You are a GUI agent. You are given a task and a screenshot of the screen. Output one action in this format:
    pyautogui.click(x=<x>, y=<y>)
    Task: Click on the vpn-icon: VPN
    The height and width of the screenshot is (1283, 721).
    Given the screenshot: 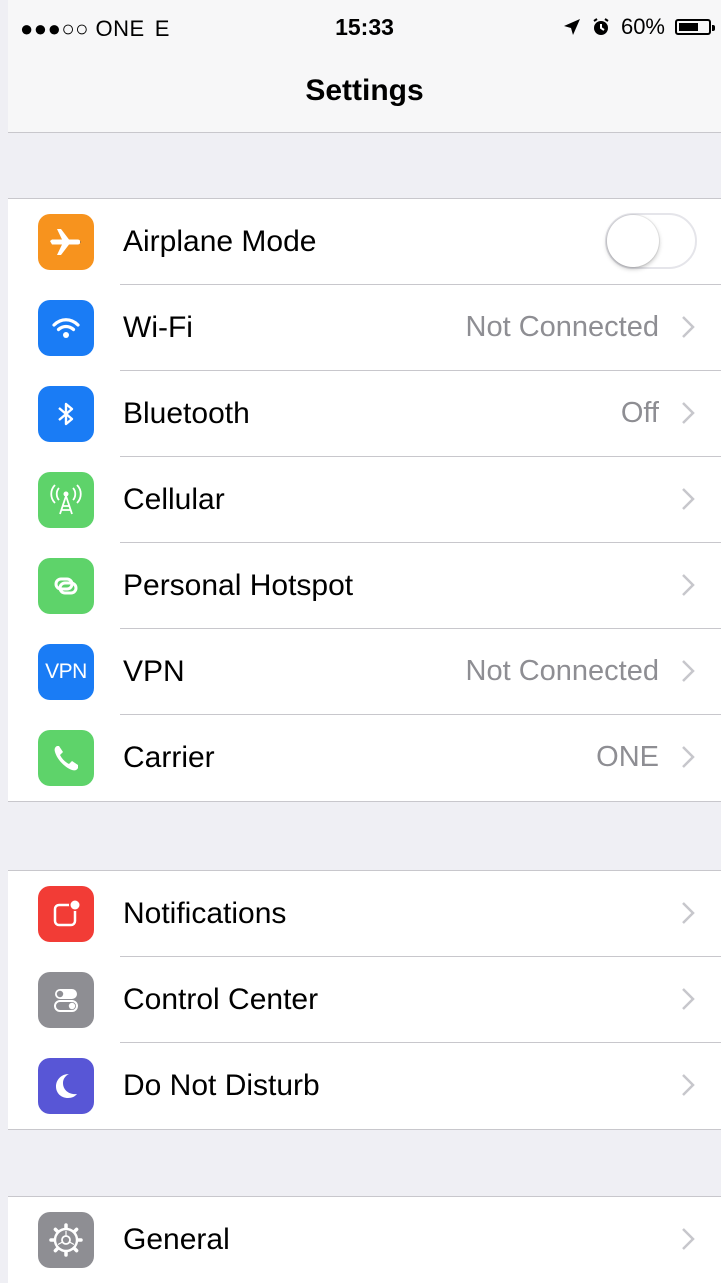 What is the action you would take?
    pyautogui.click(x=66, y=672)
    